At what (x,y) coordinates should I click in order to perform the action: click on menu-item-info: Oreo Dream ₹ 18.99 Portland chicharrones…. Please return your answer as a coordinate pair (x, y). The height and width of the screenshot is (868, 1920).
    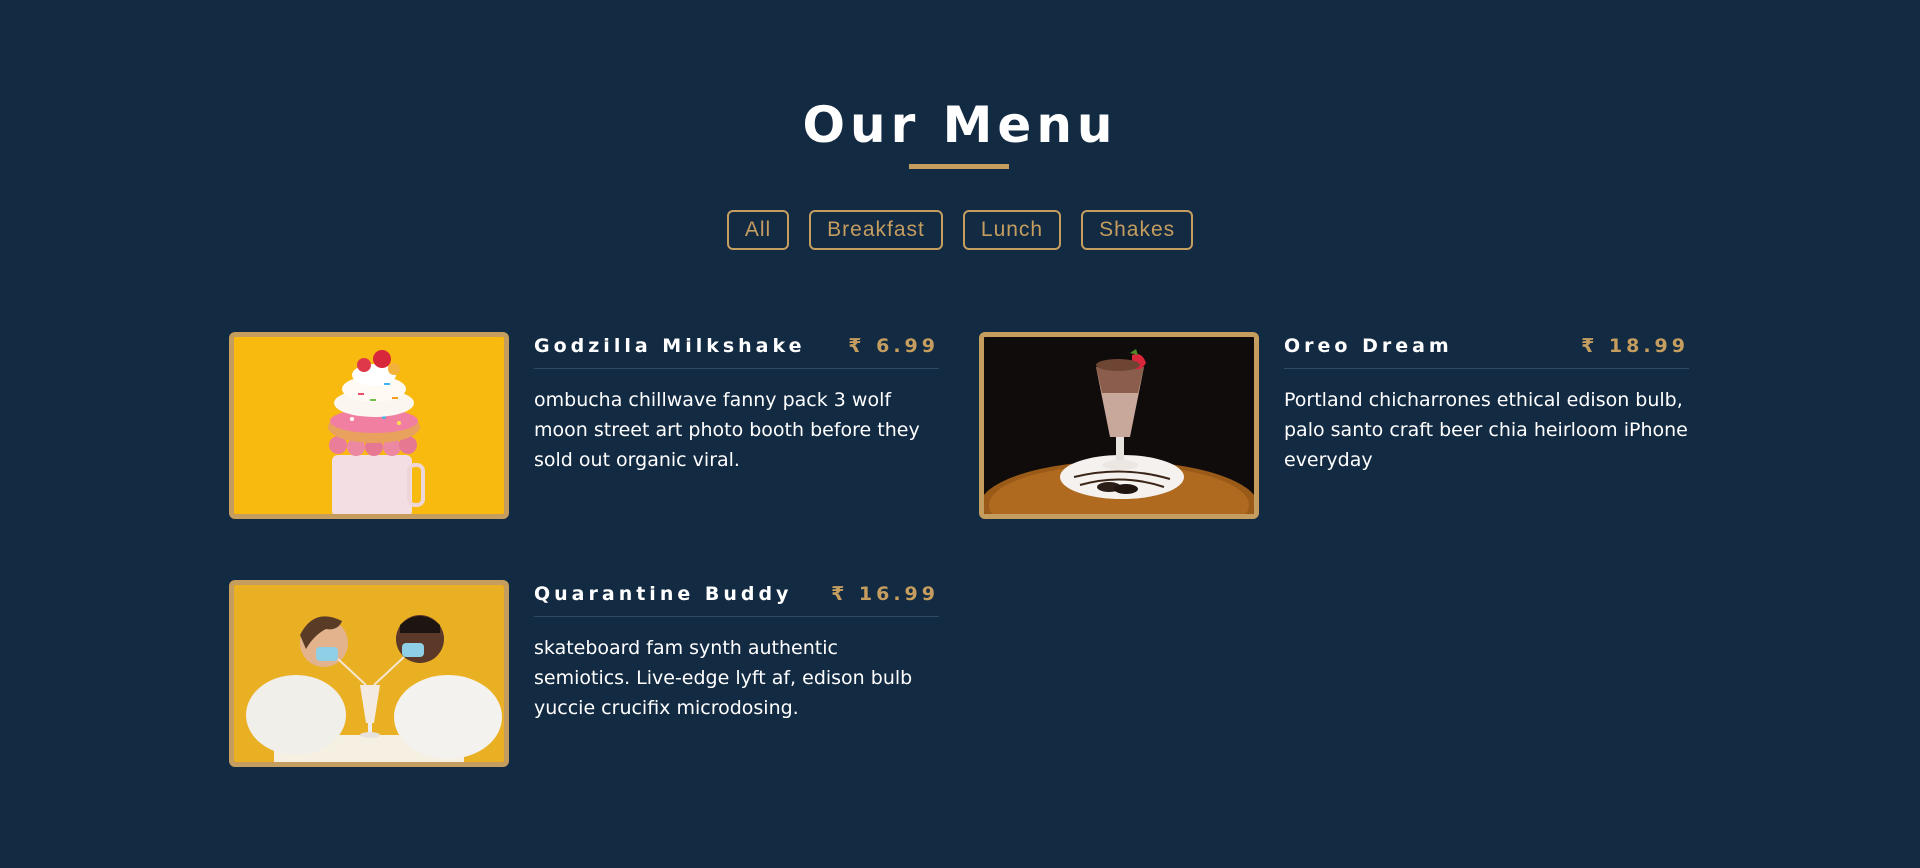
    Looking at the image, I should click on (1486, 403).